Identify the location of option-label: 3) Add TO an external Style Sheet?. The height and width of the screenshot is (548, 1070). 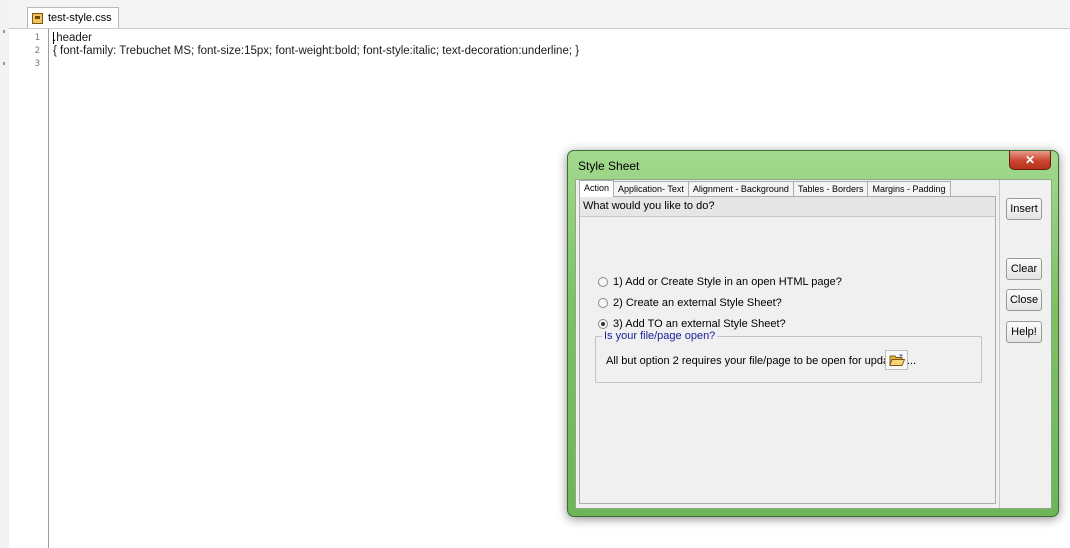
(699, 324).